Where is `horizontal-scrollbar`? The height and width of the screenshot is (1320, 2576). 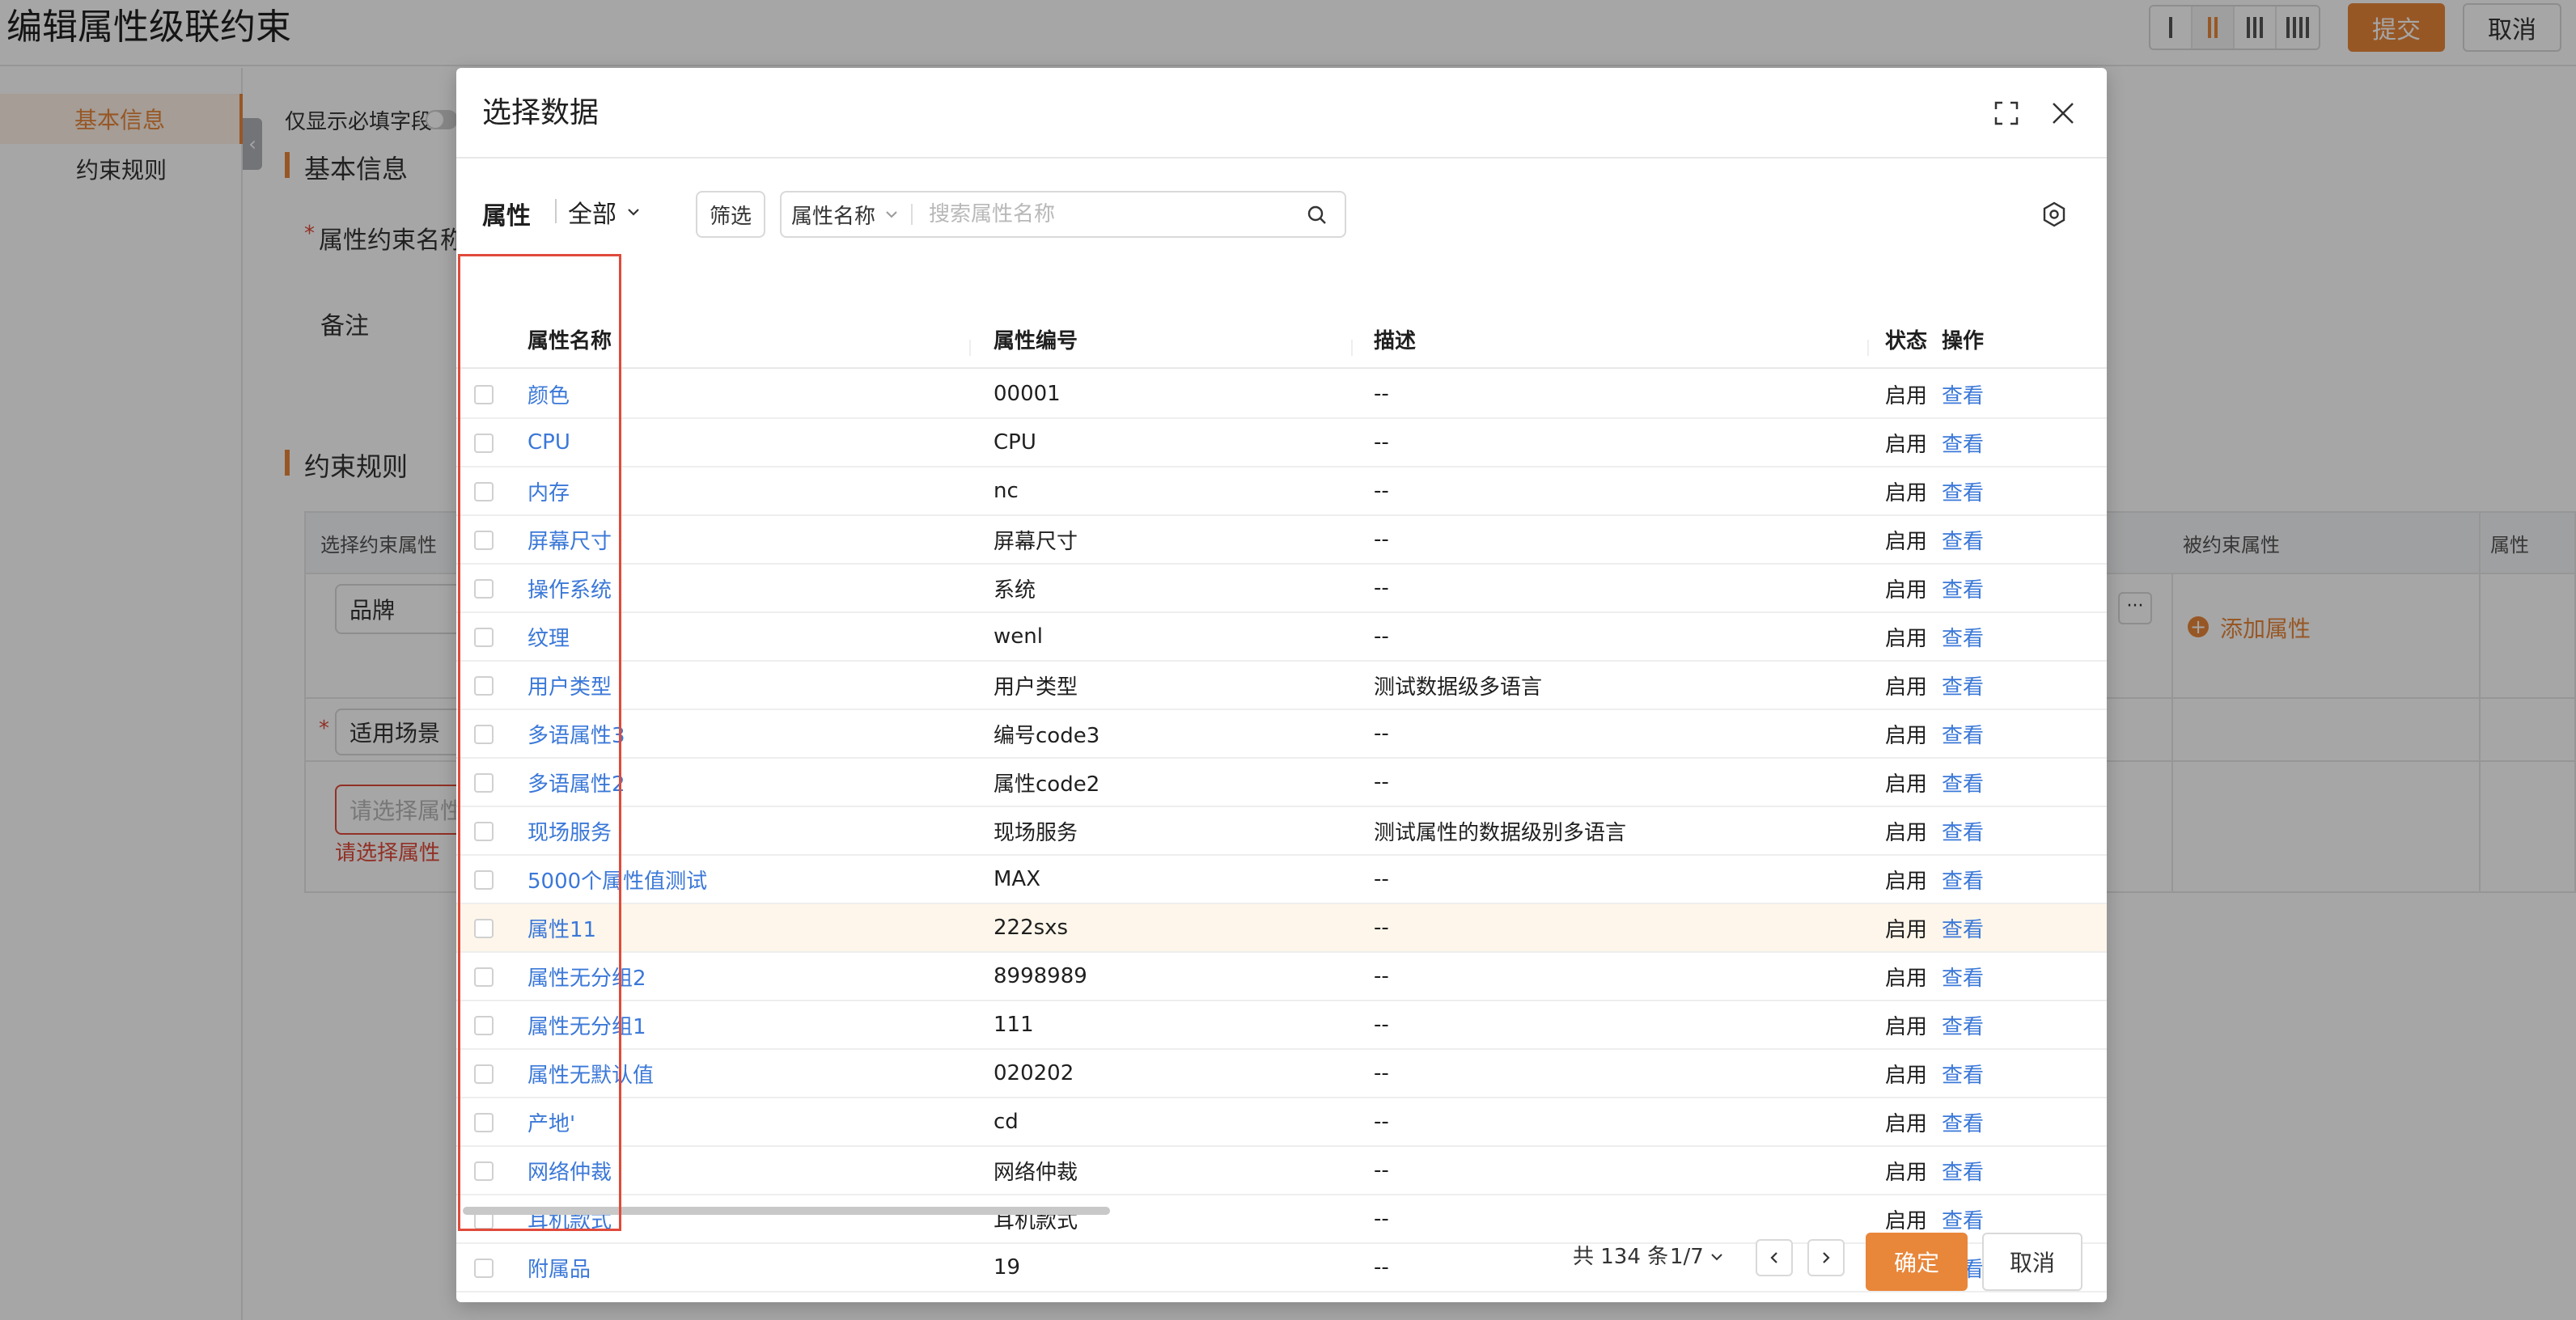
horizontal-scrollbar is located at coordinates (786, 1211).